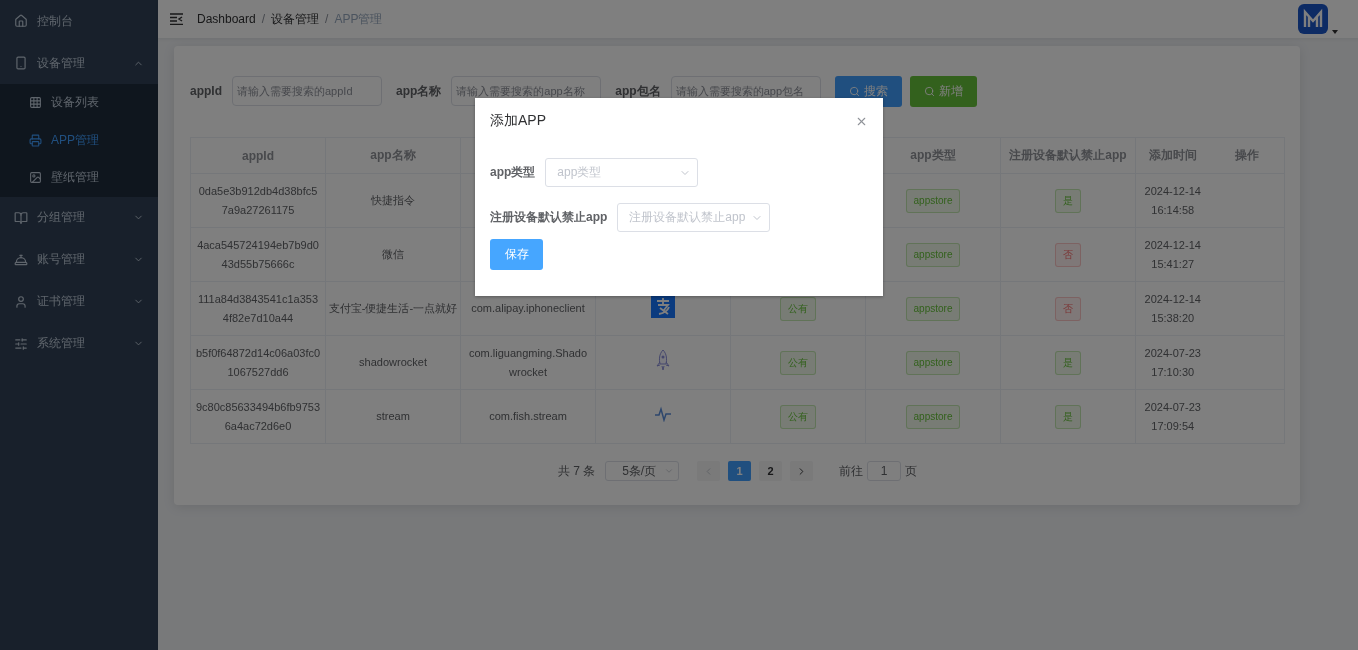  Describe the element at coordinates (258, 416) in the screenshot. I see `table-cell-text: 9c80c85633494b6fb9753 6a4ac72d6e0` at that location.